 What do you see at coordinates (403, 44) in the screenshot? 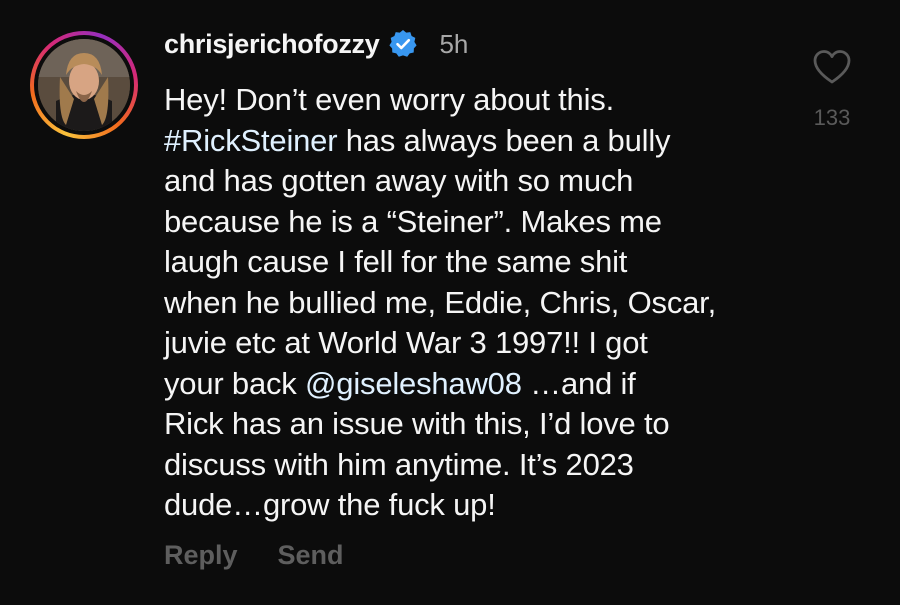
I see `verified-badge-icon` at bounding box center [403, 44].